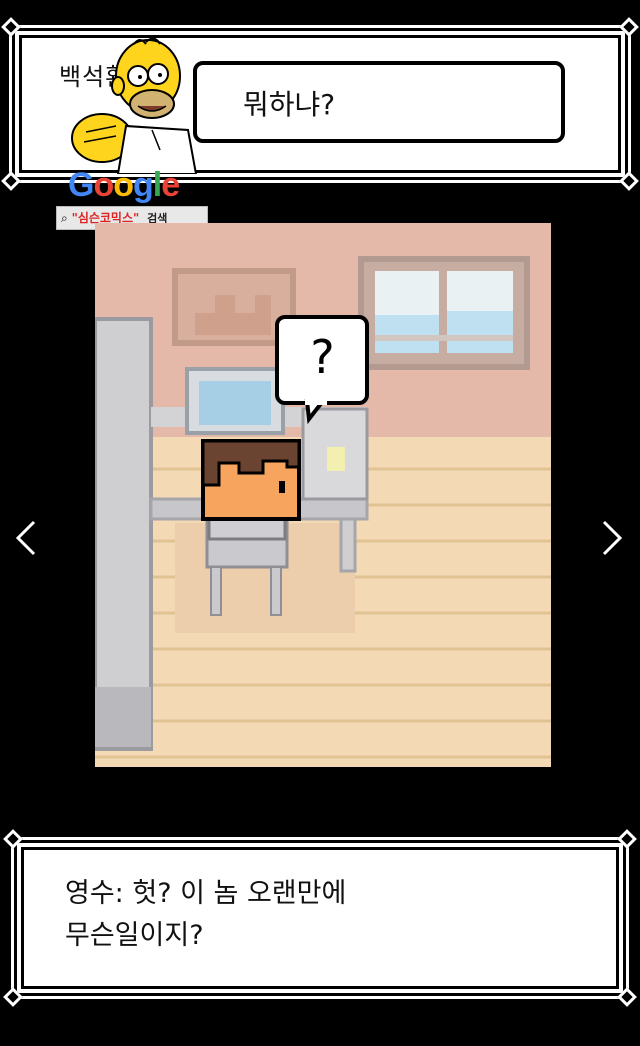  I want to click on prev-page-button, so click(26, 538).